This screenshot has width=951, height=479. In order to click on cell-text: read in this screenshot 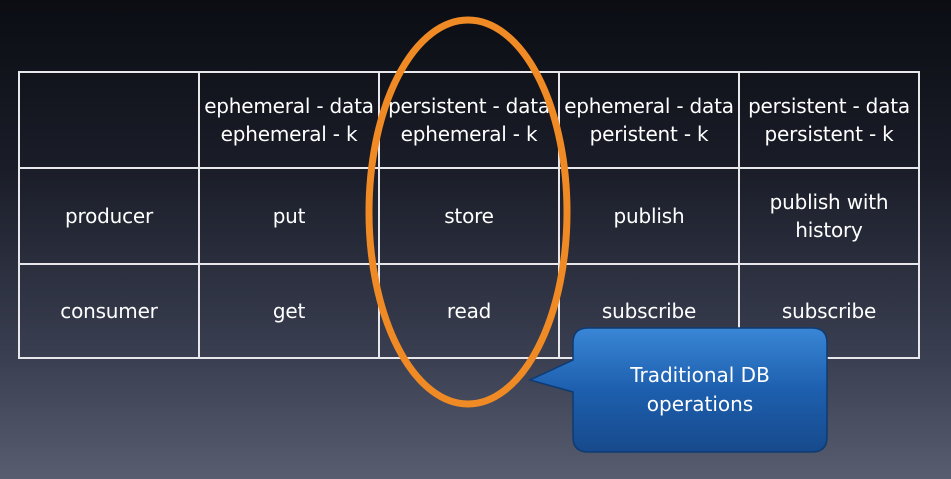, I will do `click(469, 311)`.